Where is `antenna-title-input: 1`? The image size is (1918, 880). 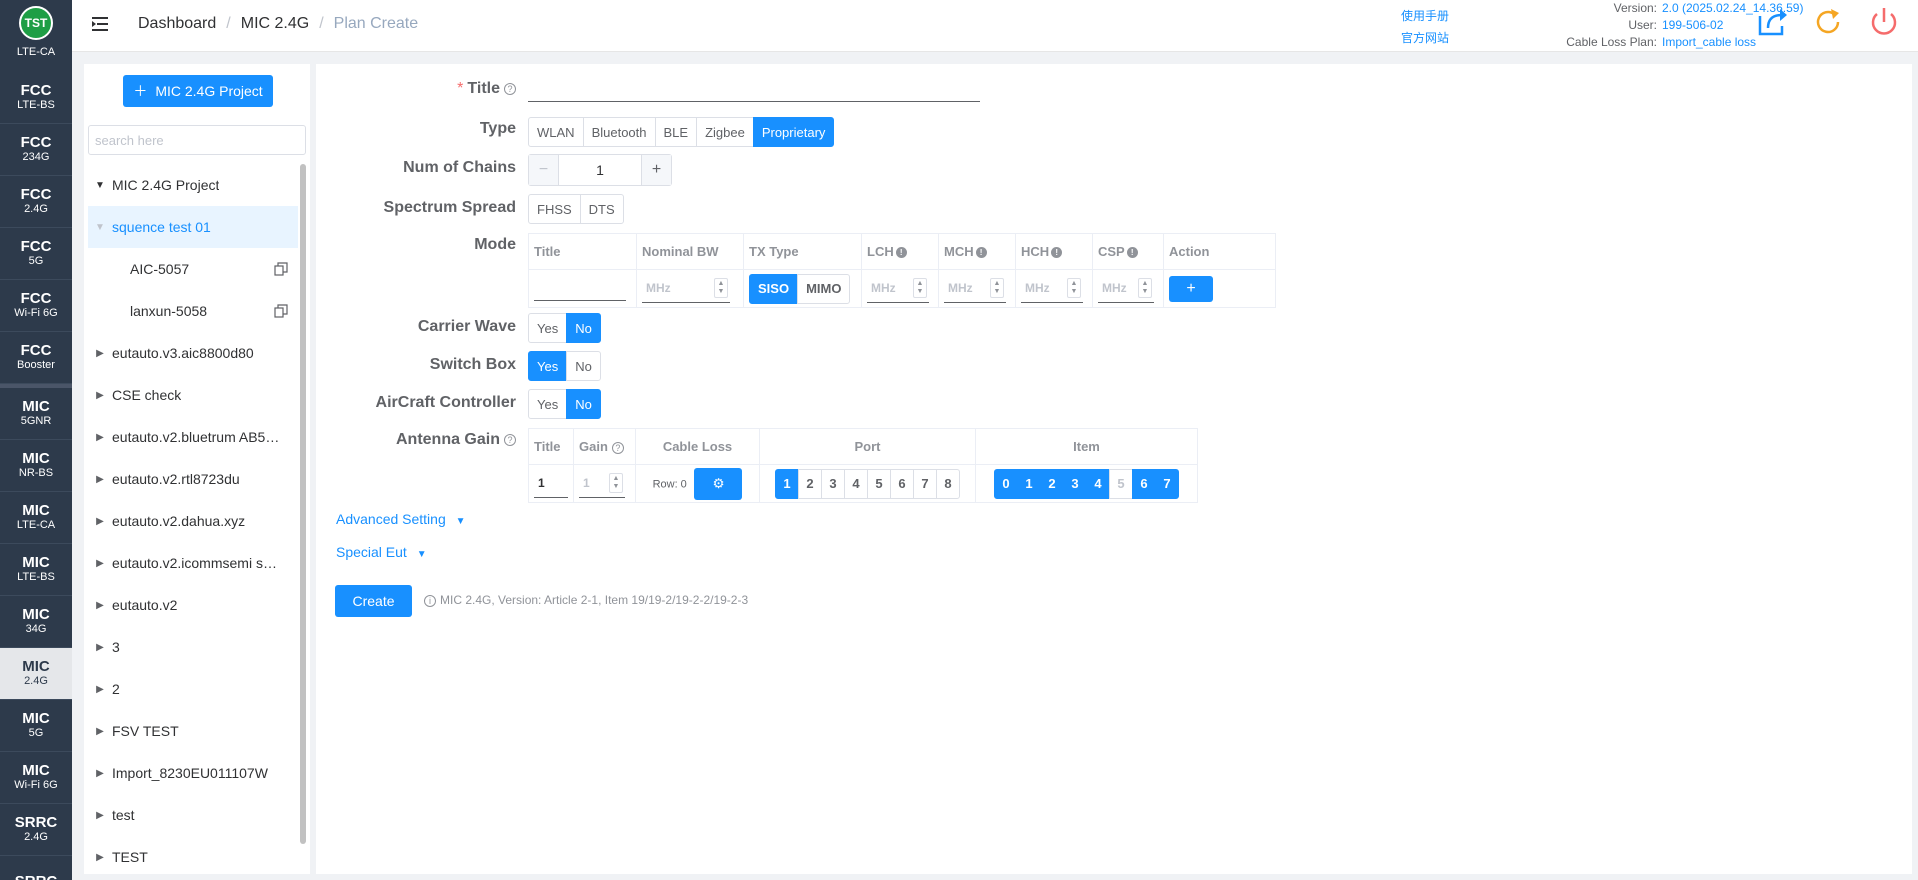 antenna-title-input: 1 is located at coordinates (551, 484).